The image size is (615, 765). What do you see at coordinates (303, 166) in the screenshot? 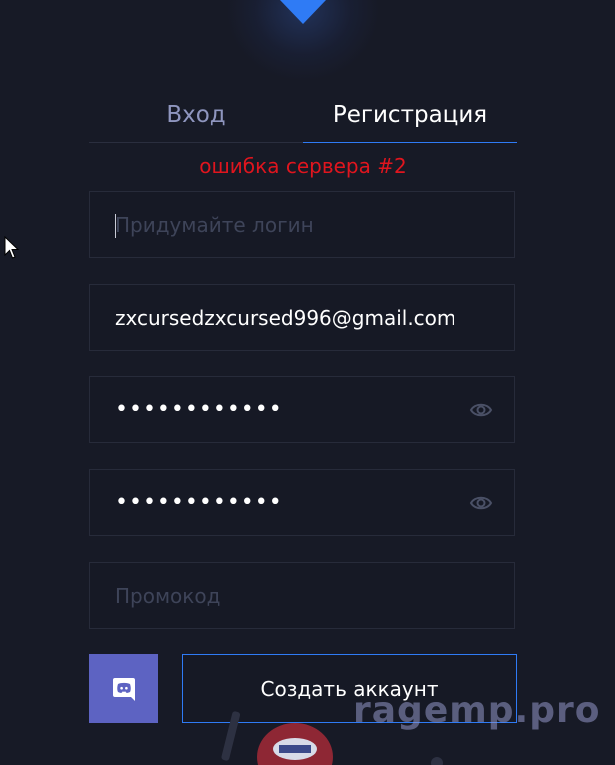
I see `server-error-message: ошибка сервера #2` at bounding box center [303, 166].